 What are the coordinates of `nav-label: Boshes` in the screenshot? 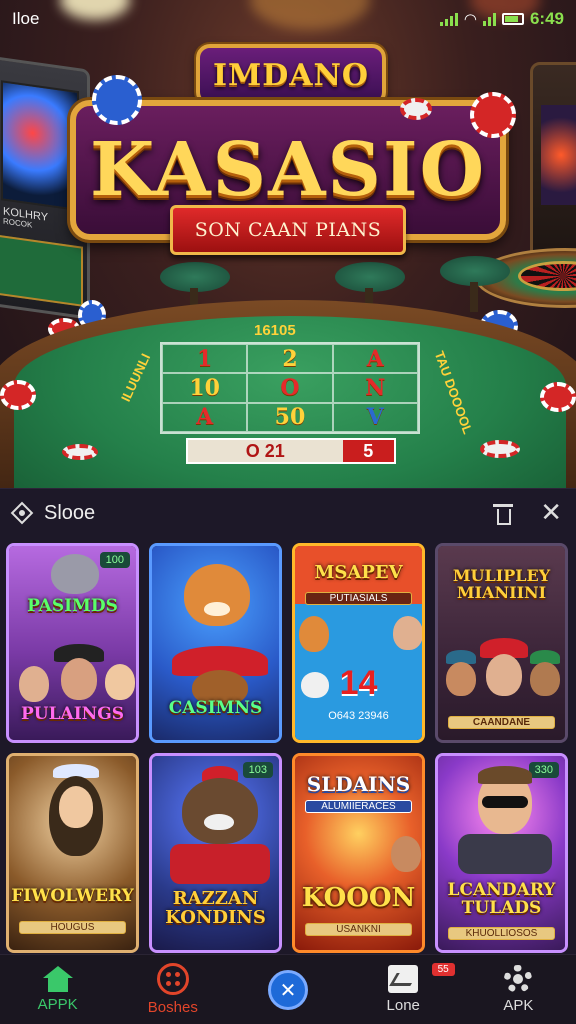 It's located at (172, 1007).